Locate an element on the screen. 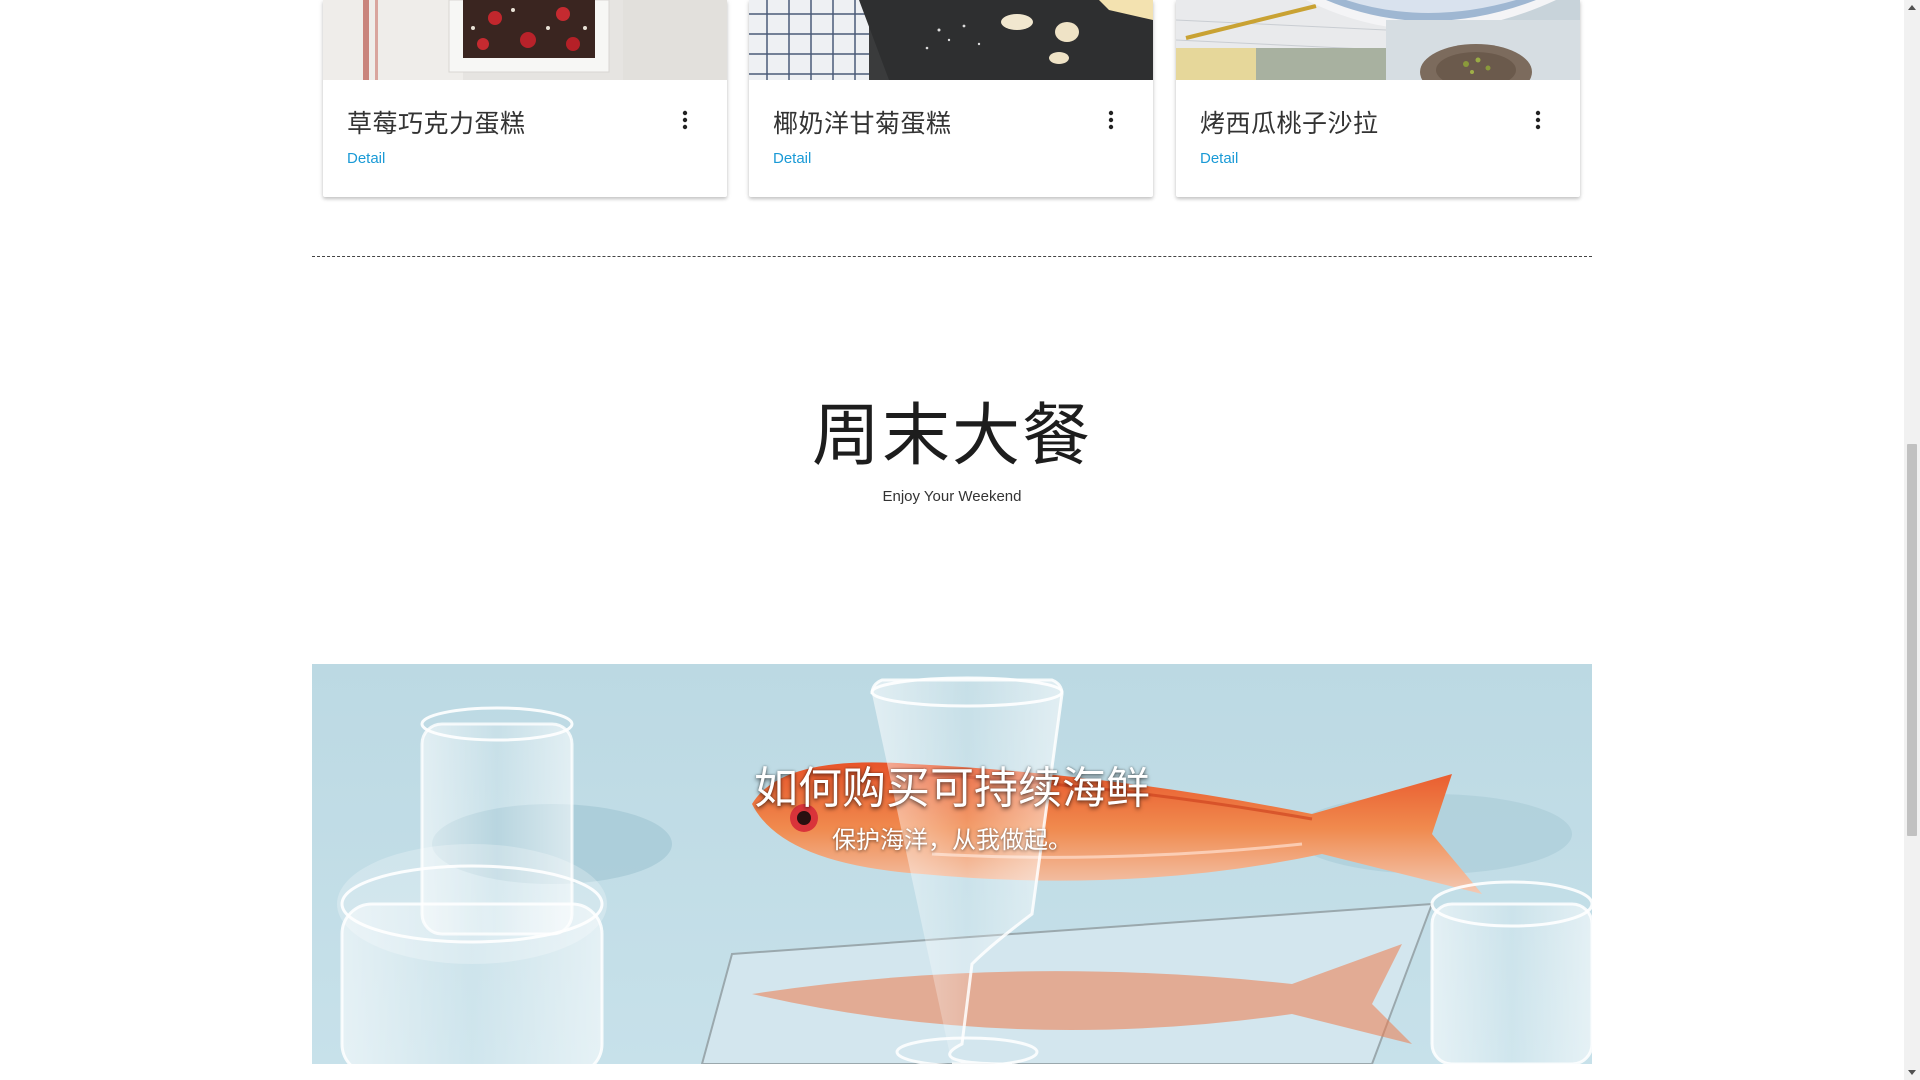 The image size is (1920, 1080). coconut-chamomile-cake-photo is located at coordinates (951, 40).